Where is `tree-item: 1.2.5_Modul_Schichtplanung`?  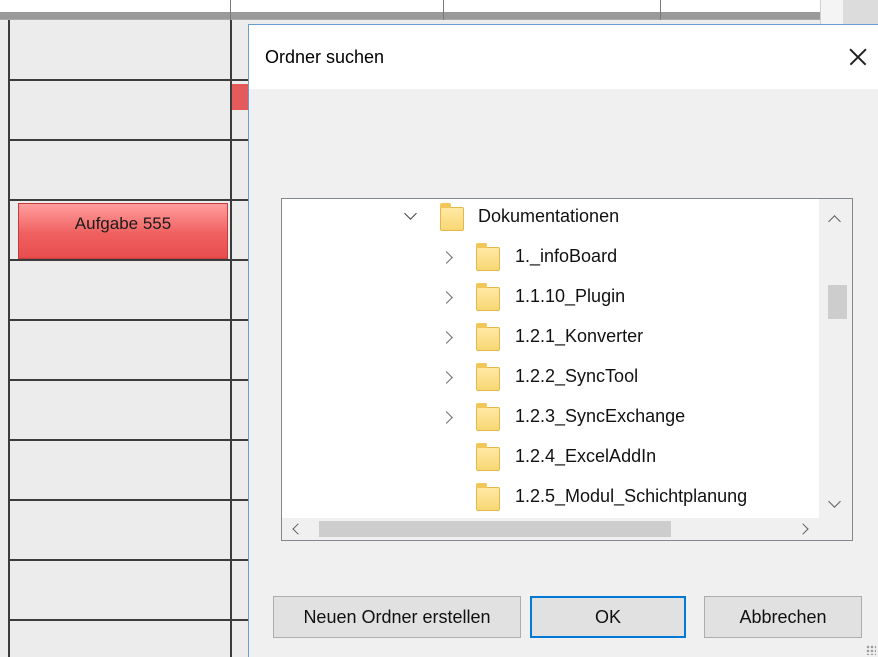
tree-item: 1.2.5_Modul_Schichtplanung is located at coordinates (552, 499).